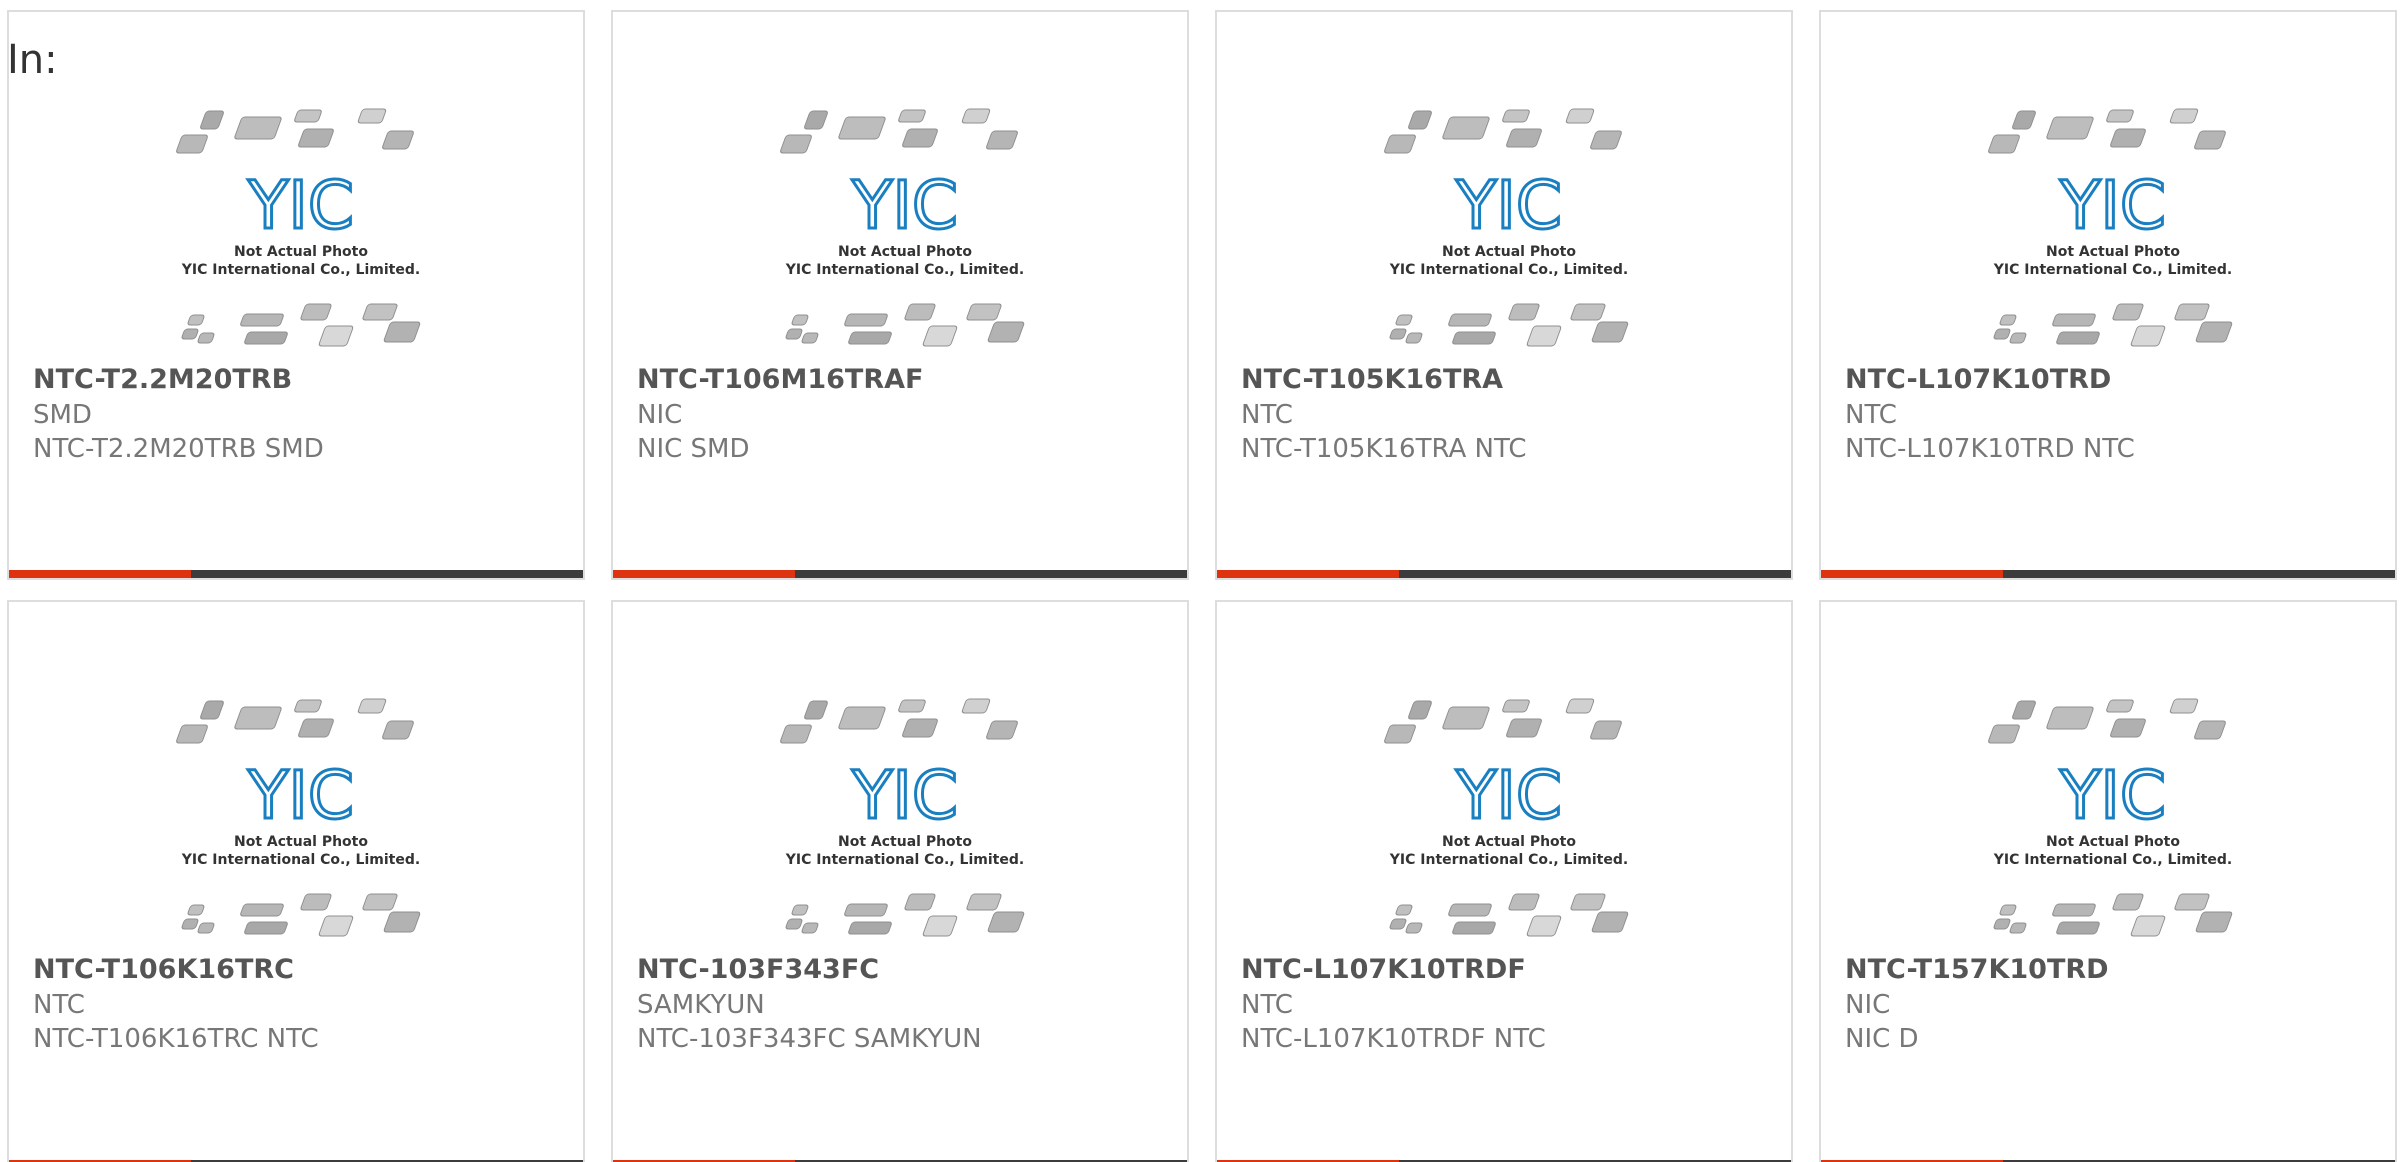 This screenshot has width=2400, height=1162. Describe the element at coordinates (1383, 969) in the screenshot. I see `part-number: NTC-L107K10TRDF` at that location.